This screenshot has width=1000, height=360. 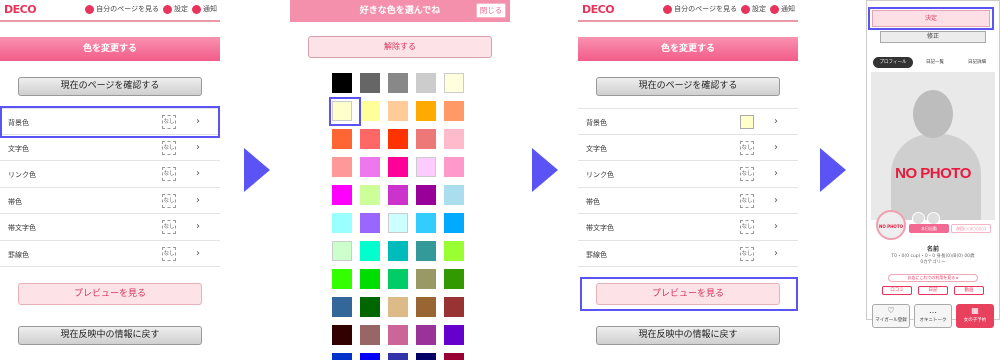 I want to click on tab-diary-detail: 日記詳細, so click(x=977, y=62).